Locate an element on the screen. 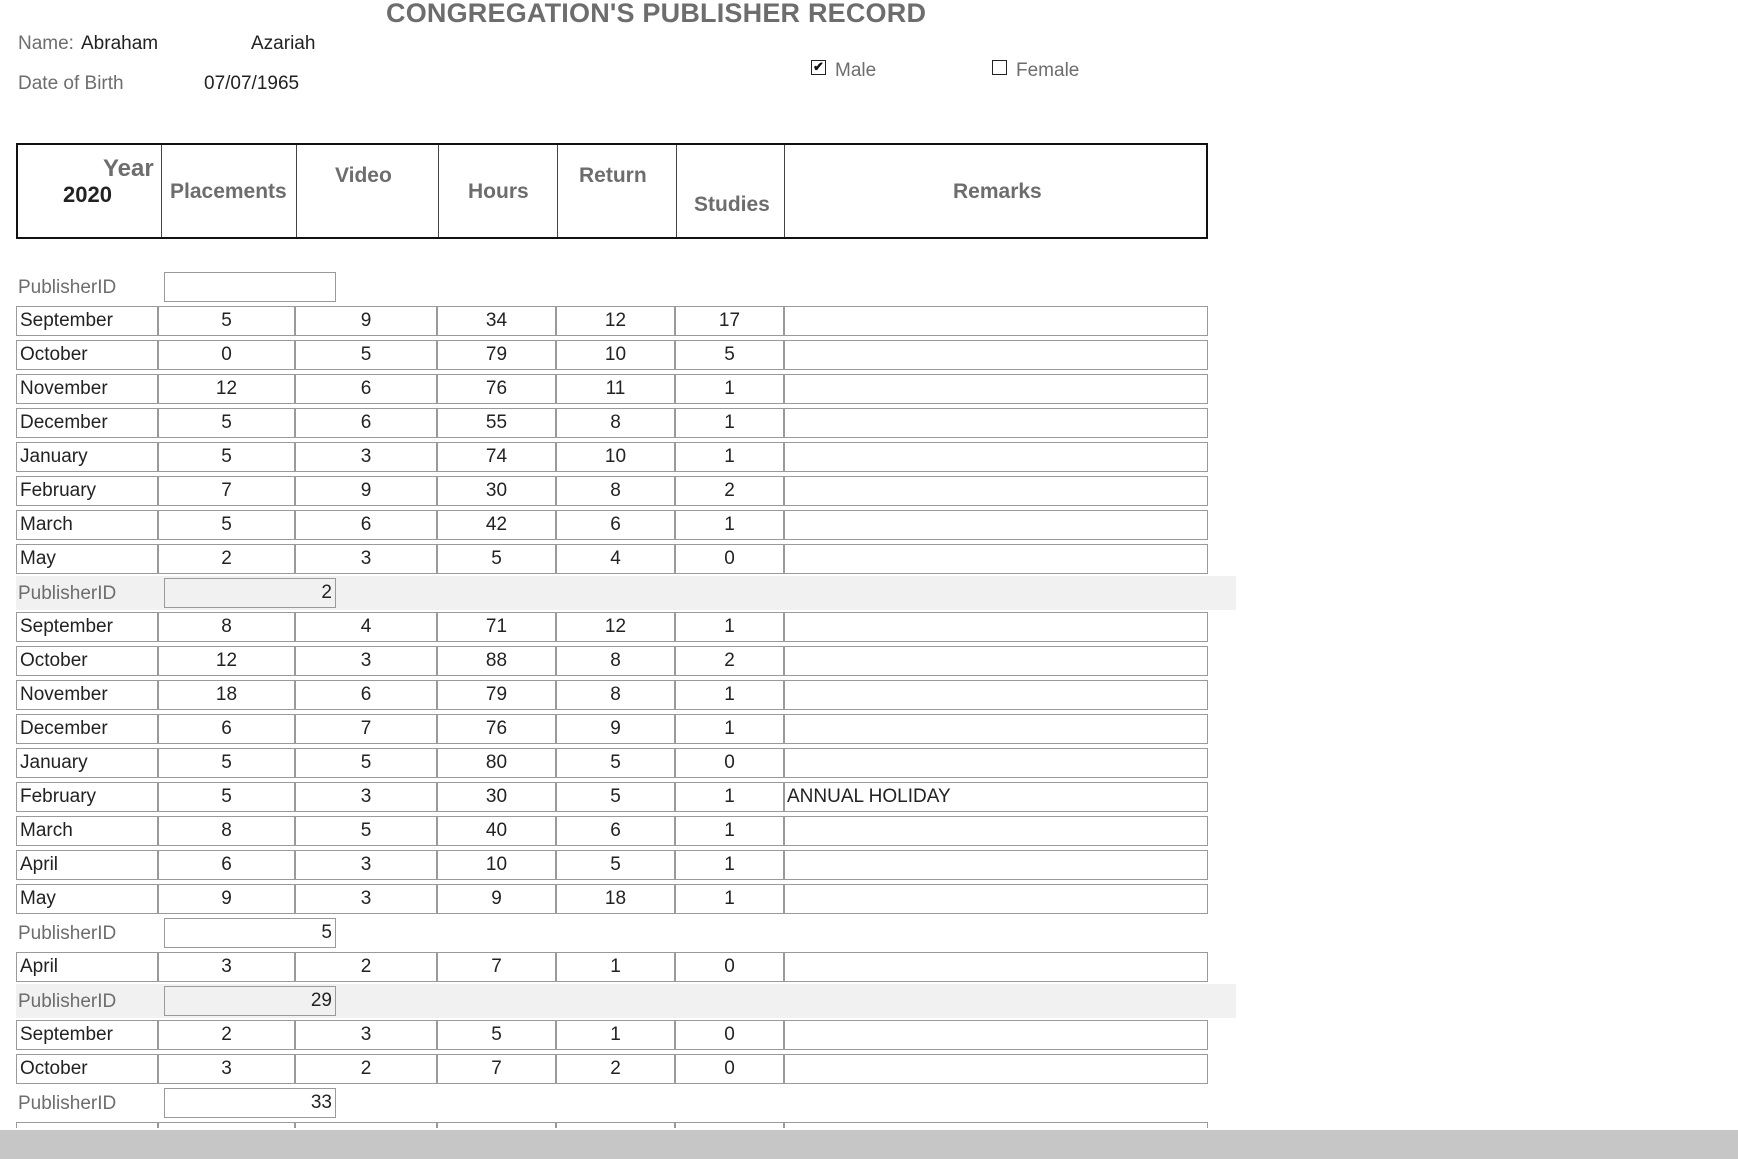 The width and height of the screenshot is (1738, 1159). return-cell is located at coordinates (615, 1125).